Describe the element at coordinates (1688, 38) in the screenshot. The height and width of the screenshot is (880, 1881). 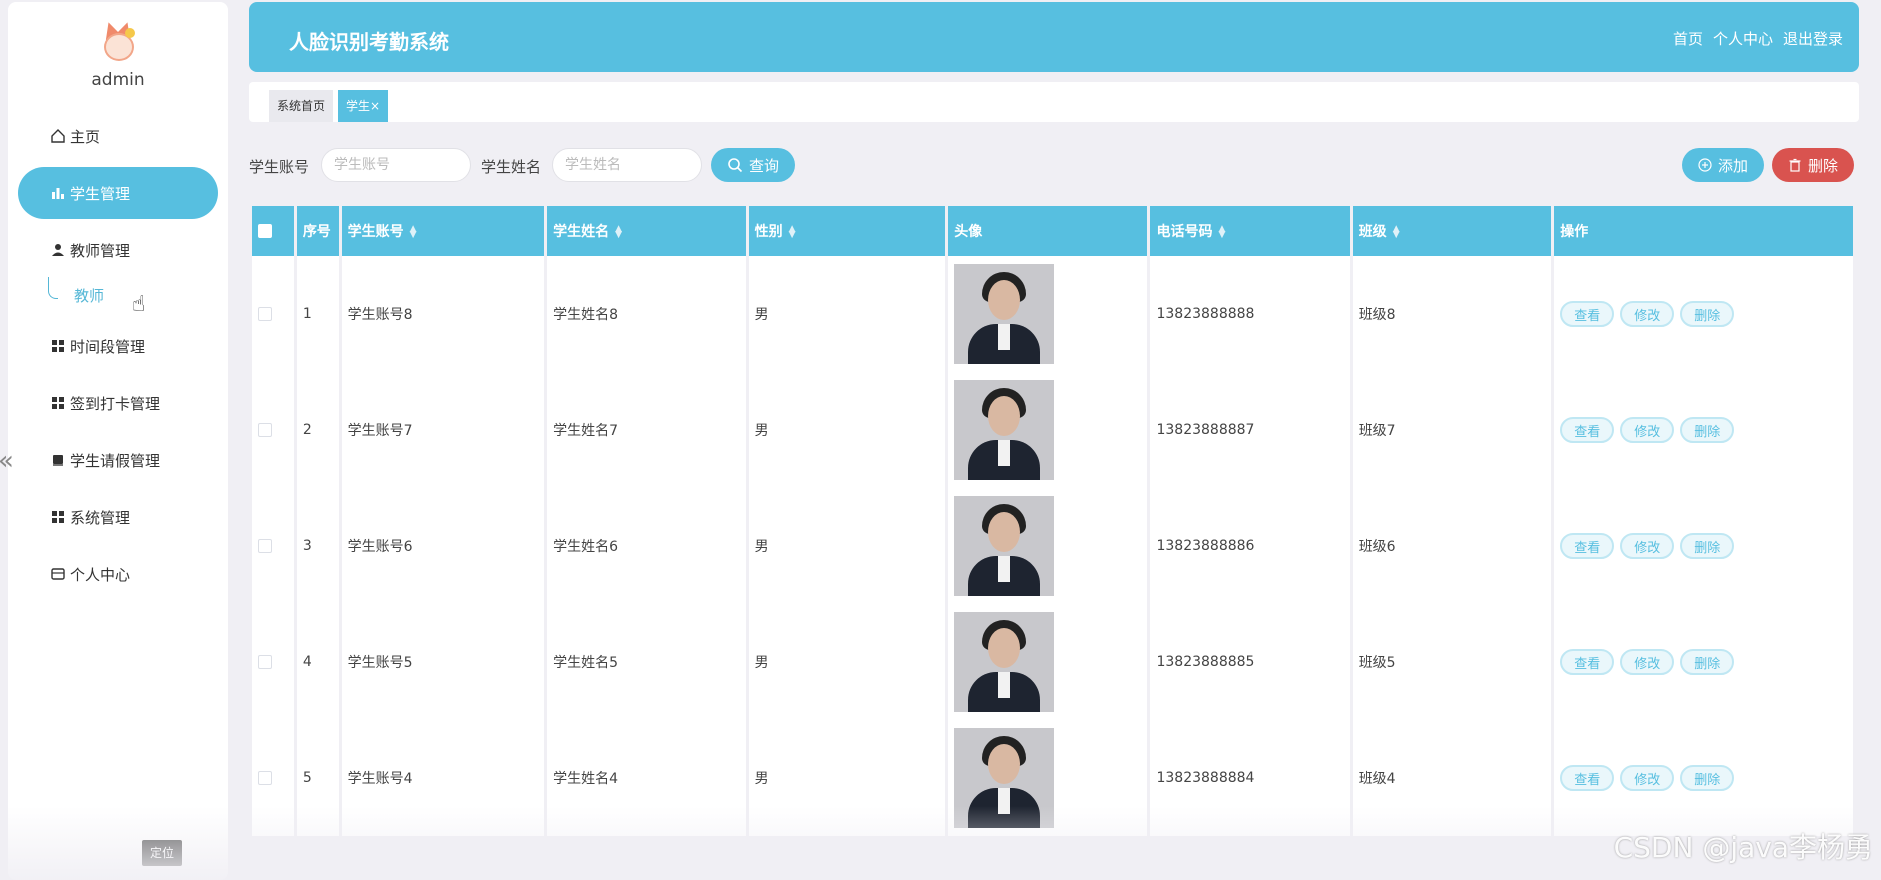
I see `header-link-home: 首页` at that location.